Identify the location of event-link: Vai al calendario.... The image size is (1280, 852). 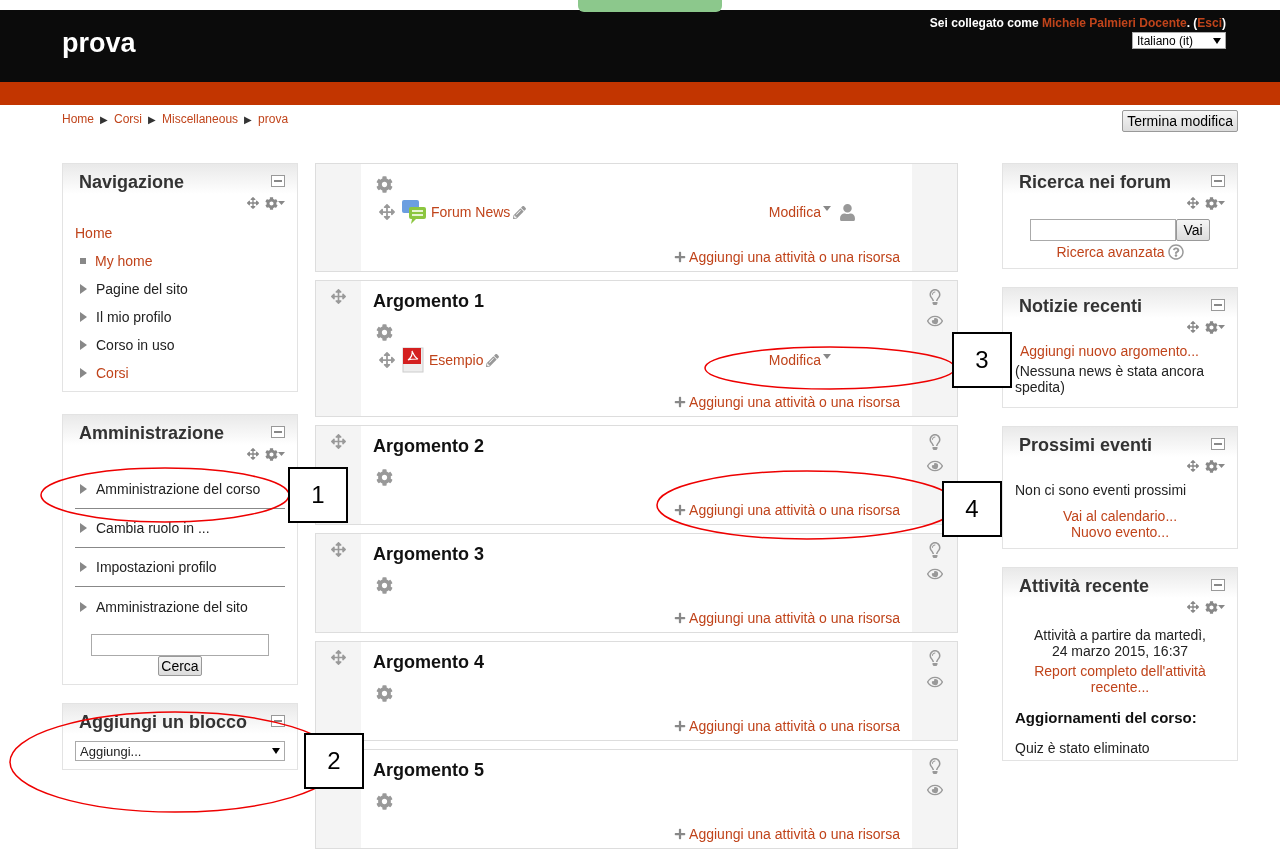
(1120, 516).